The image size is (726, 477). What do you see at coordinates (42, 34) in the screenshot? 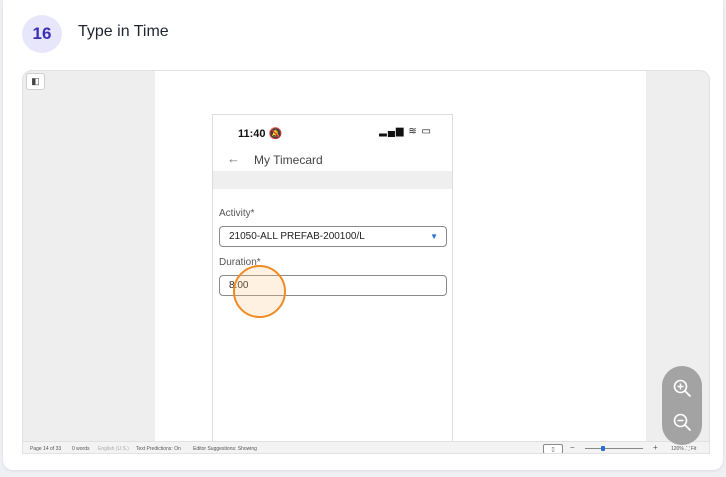
I see `step-number-badge: 16` at bounding box center [42, 34].